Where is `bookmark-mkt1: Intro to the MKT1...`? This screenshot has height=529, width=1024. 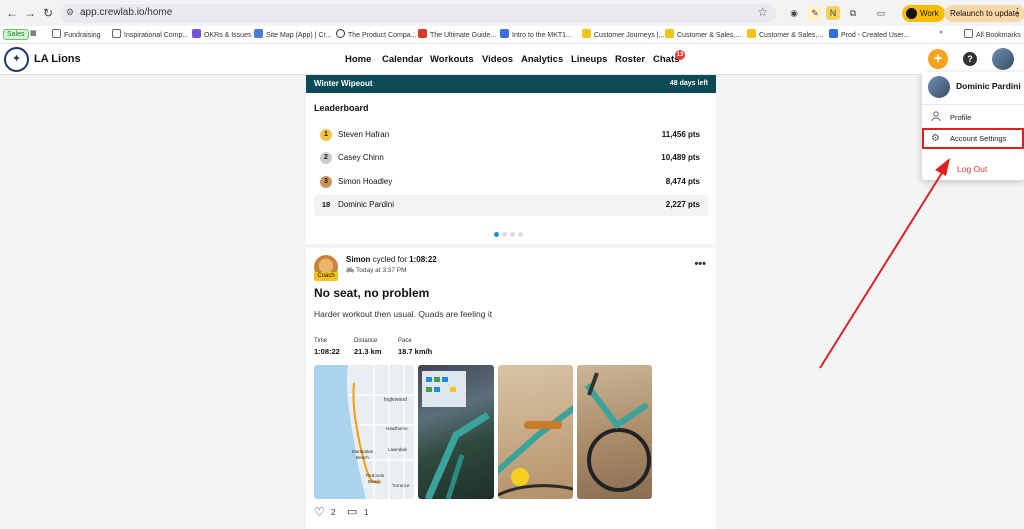
bookmark-mkt1: Intro to the MKT1... is located at coordinates (536, 34).